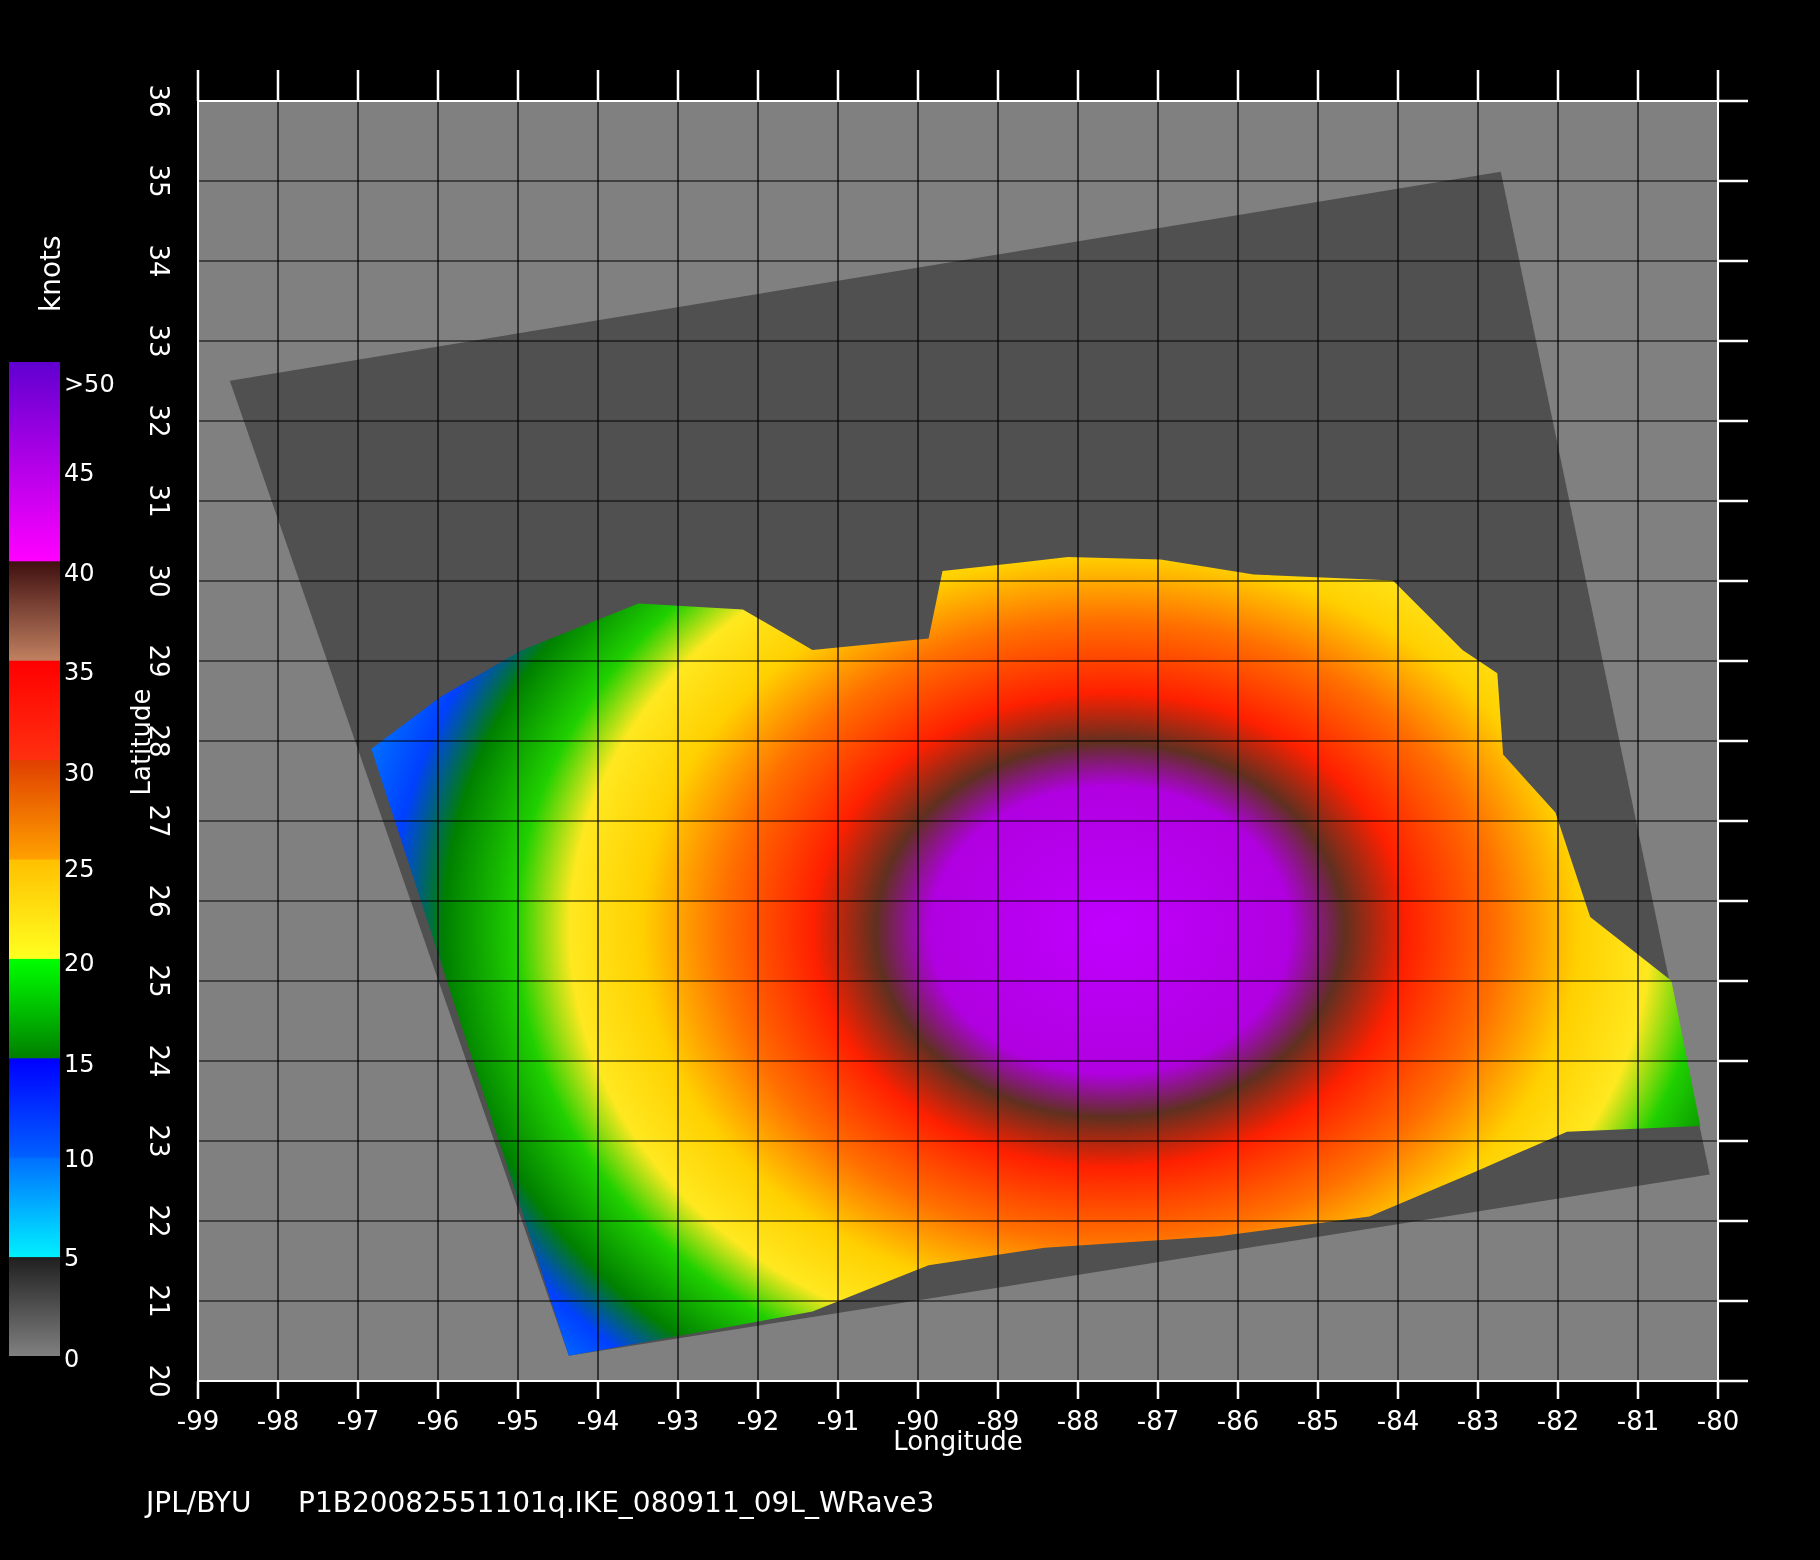 The width and height of the screenshot is (1820, 1560). I want to click on colorbar-label: 15, so click(79, 1064).